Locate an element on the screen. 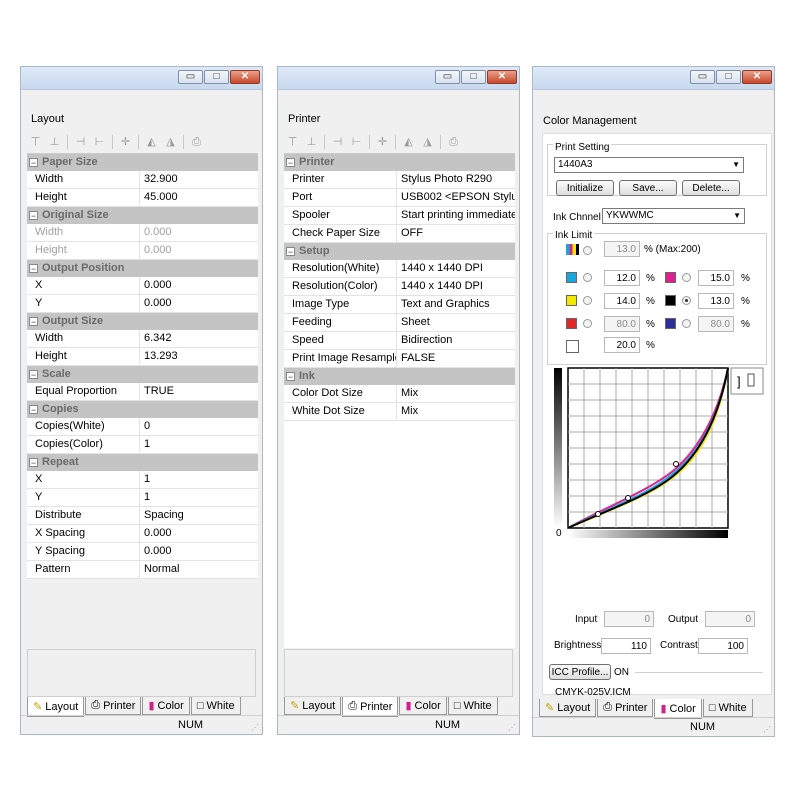  property-row: Distribute Spacing is located at coordinates (142, 516).